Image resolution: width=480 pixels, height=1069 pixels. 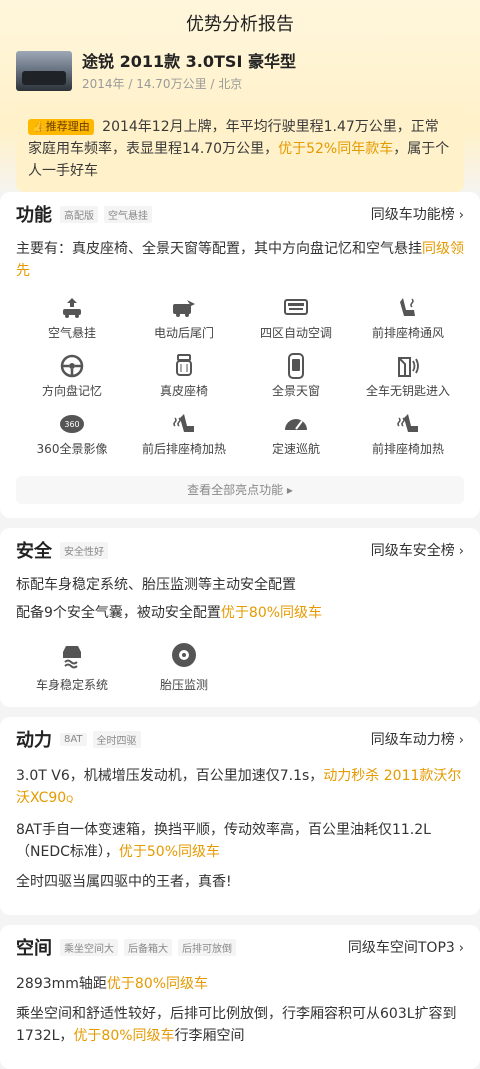 I want to click on recommend-highlight: 优于52%同年款车, so click(x=336, y=149).